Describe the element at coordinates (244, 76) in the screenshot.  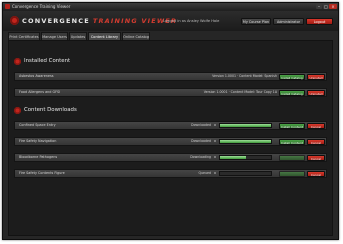
I see `content-version: Version 1.0001 · Content Model: Spanish` at that location.